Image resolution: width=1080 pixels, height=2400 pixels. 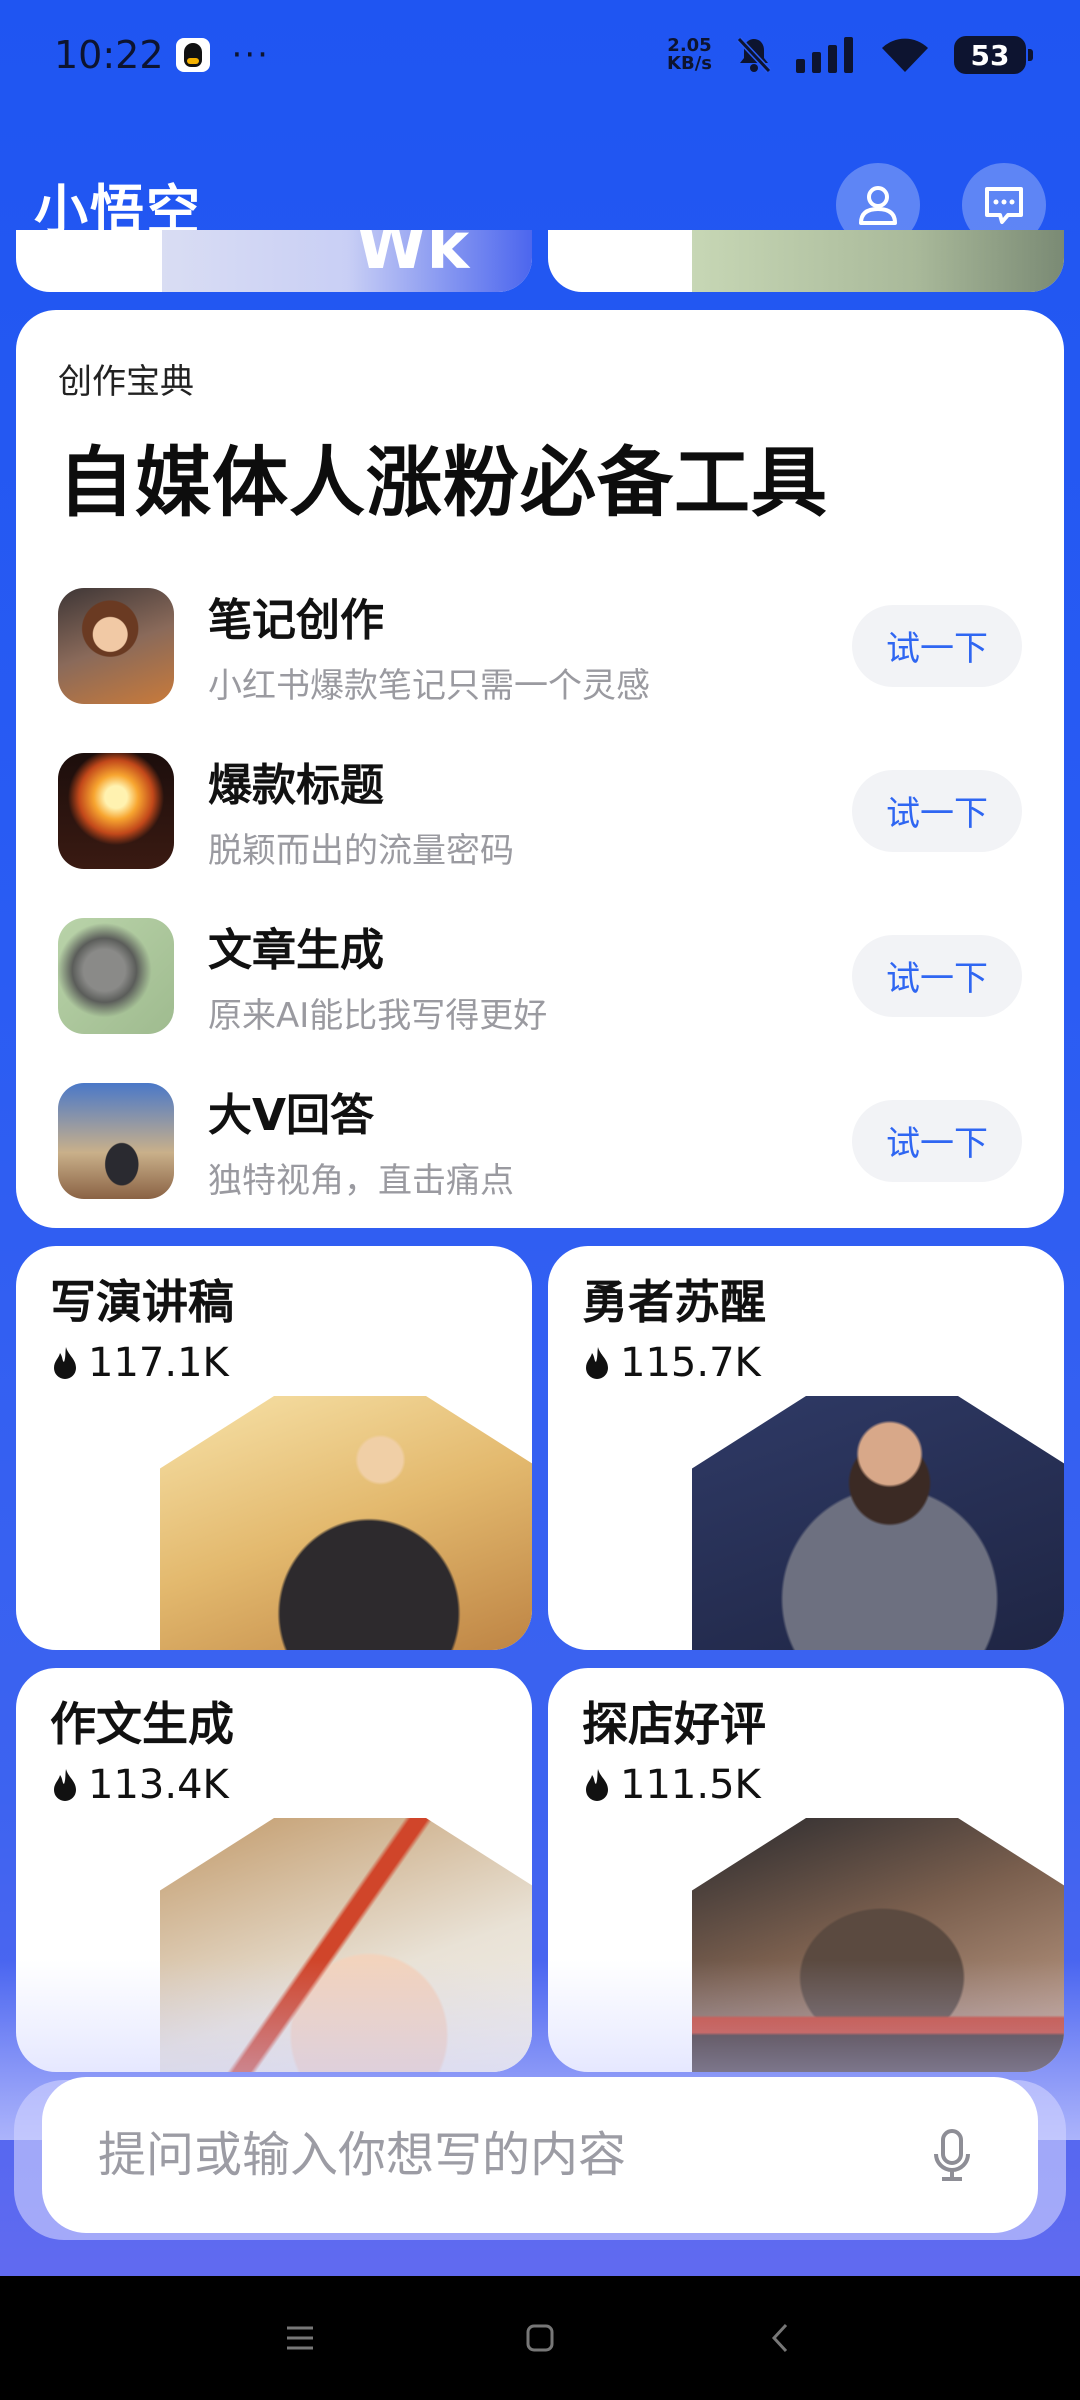 I want to click on previous-card-left: Wk, so click(x=274, y=261).